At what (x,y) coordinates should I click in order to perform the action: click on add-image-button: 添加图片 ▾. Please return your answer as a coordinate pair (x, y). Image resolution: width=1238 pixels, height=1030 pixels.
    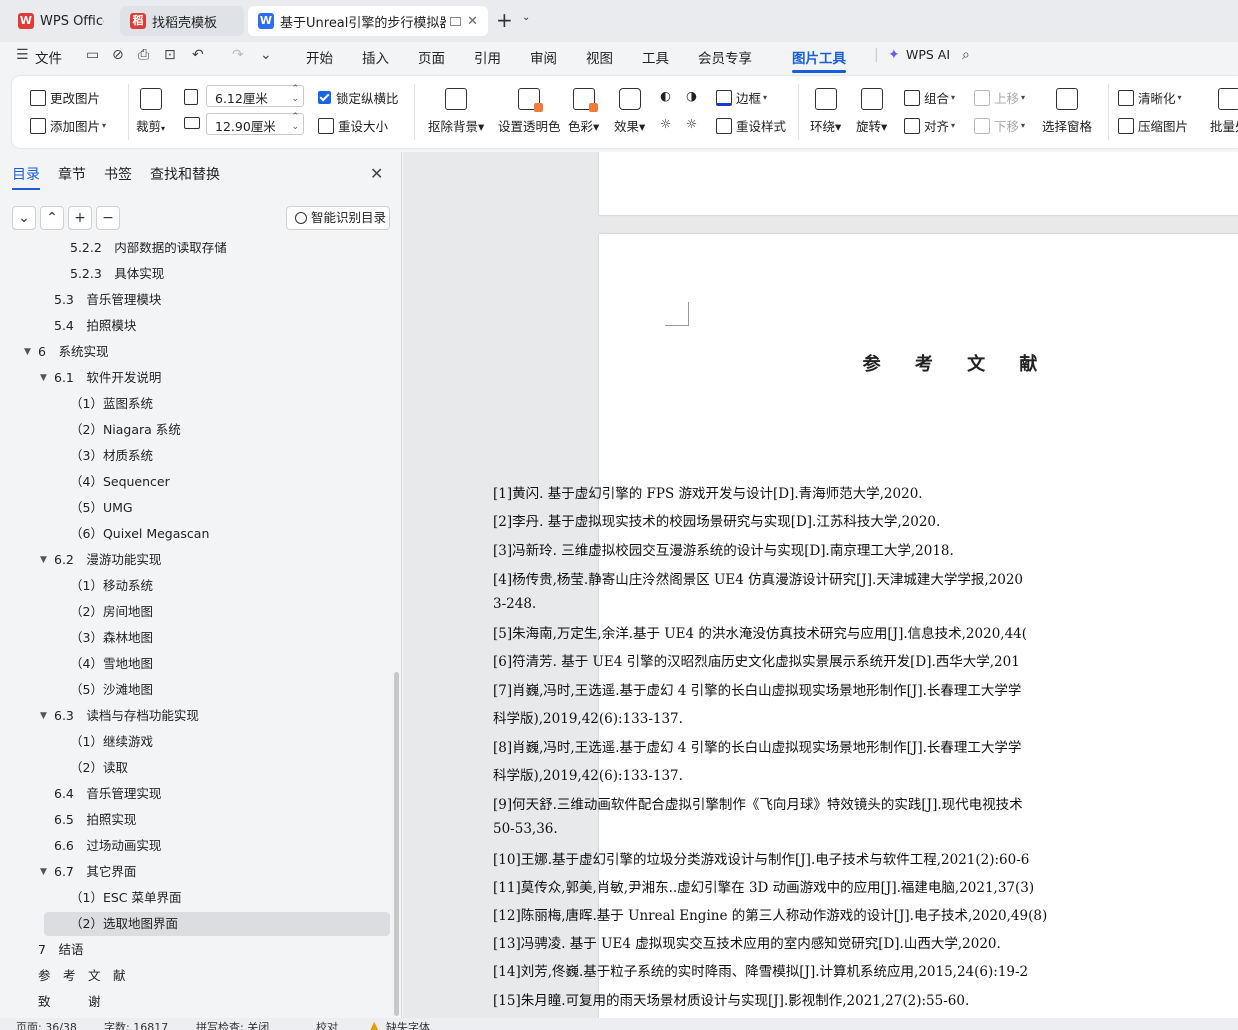
    Looking at the image, I should click on (68, 125).